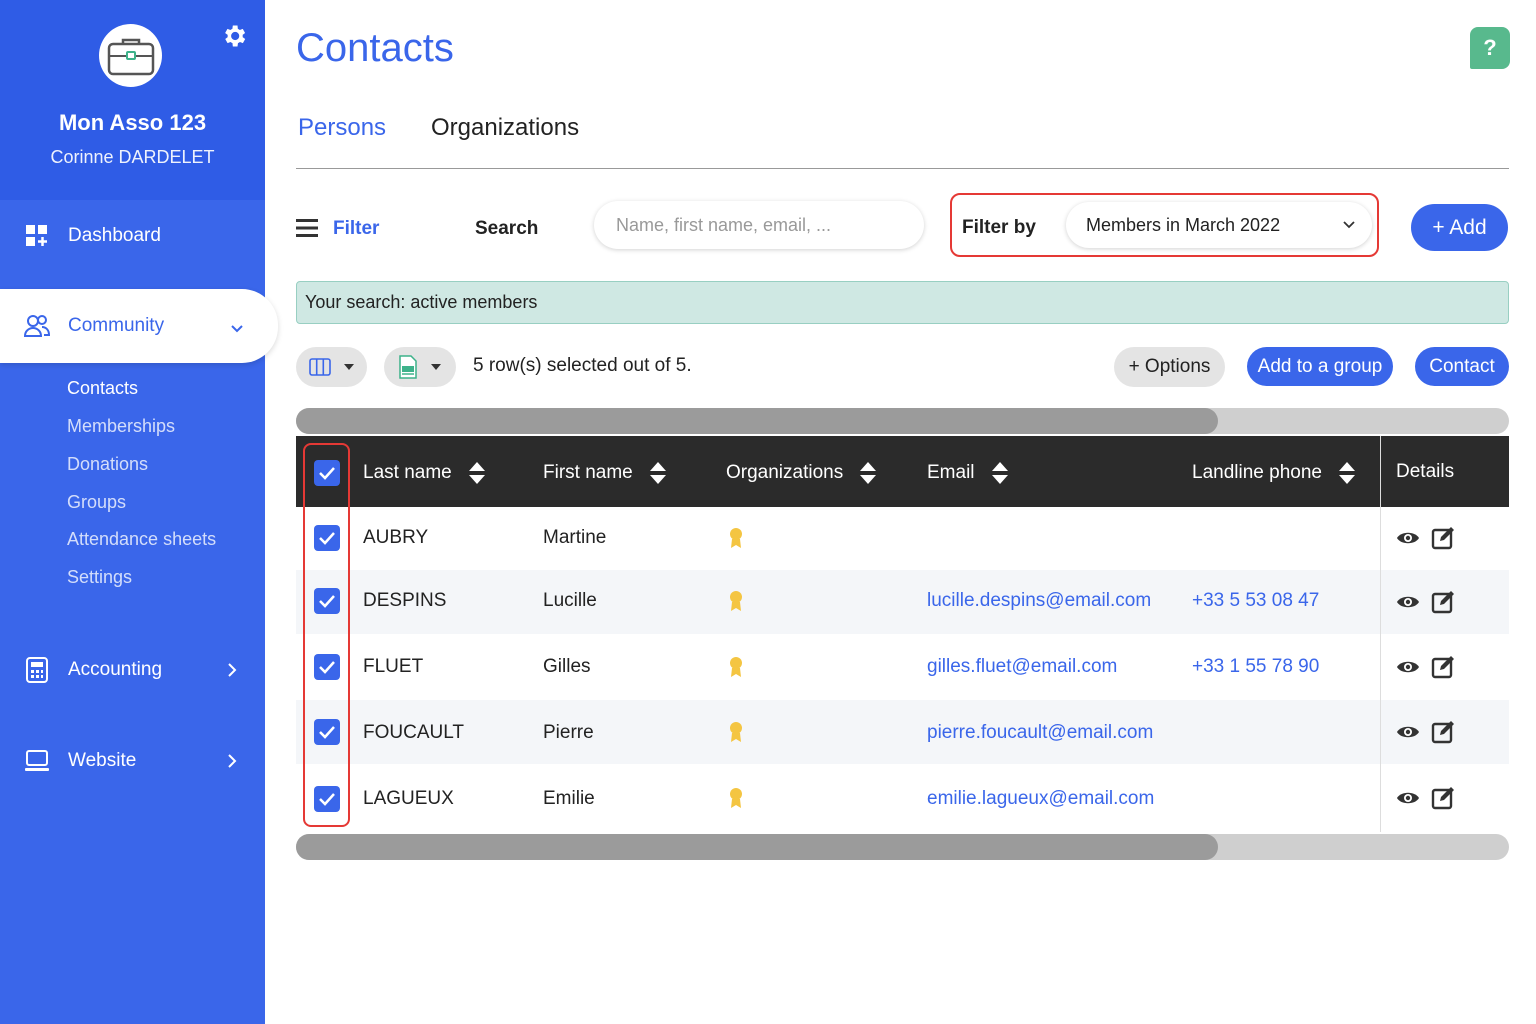  Describe the element at coordinates (759, 225) in the screenshot. I see `search-input` at that location.